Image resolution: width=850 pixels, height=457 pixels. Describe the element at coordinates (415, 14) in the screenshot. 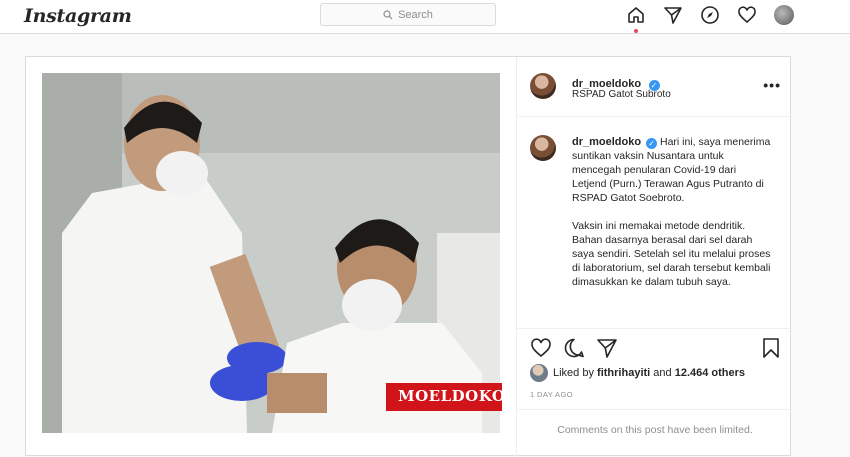

I see `search-placeholder: Search` at that location.